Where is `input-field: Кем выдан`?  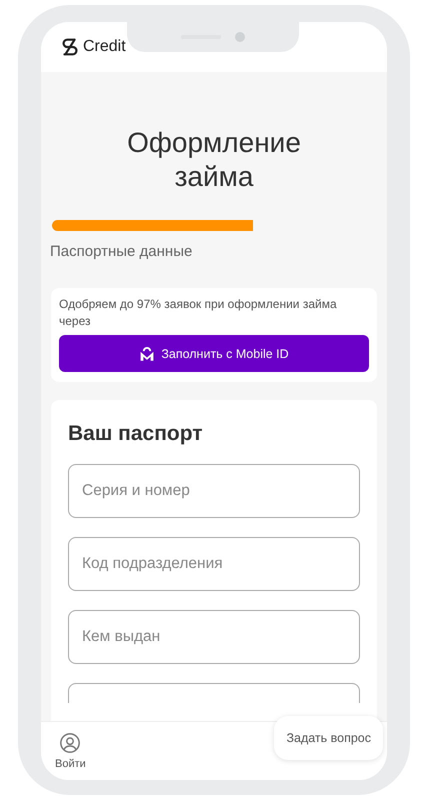 input-field: Кем выдан is located at coordinates (214, 637).